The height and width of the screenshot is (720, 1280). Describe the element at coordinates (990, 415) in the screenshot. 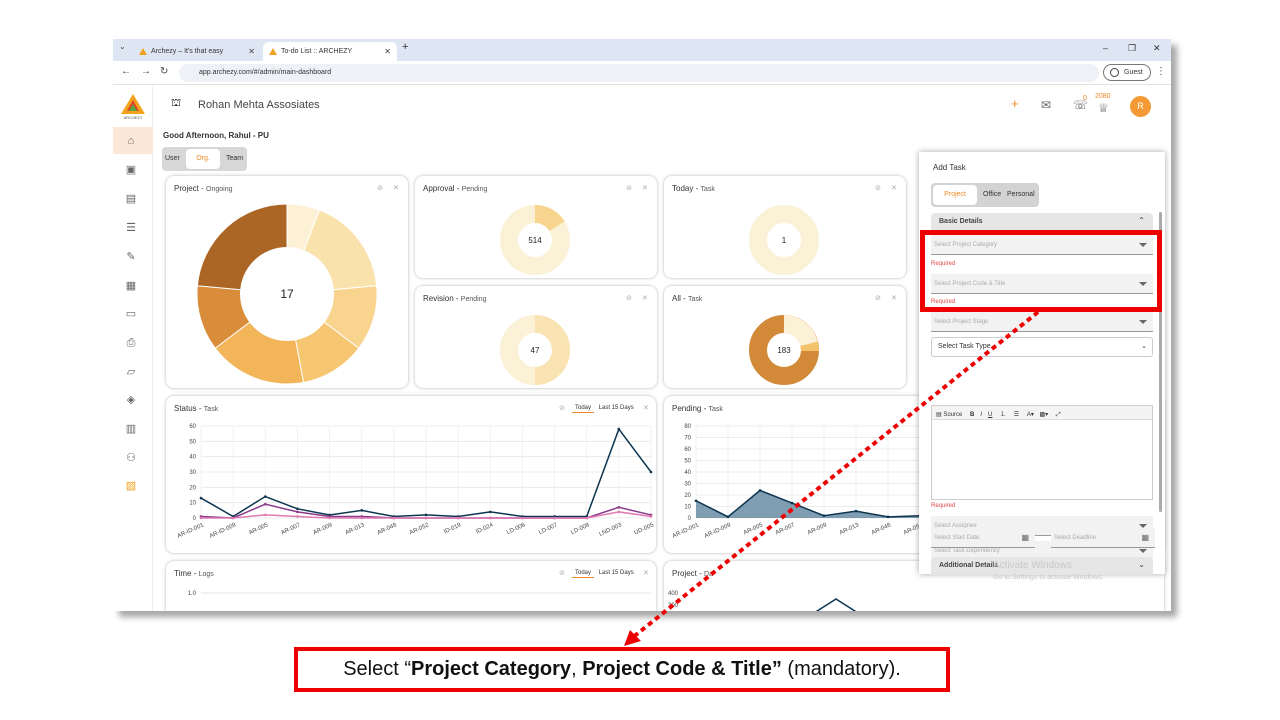

I see `underline-icon: U` at that location.